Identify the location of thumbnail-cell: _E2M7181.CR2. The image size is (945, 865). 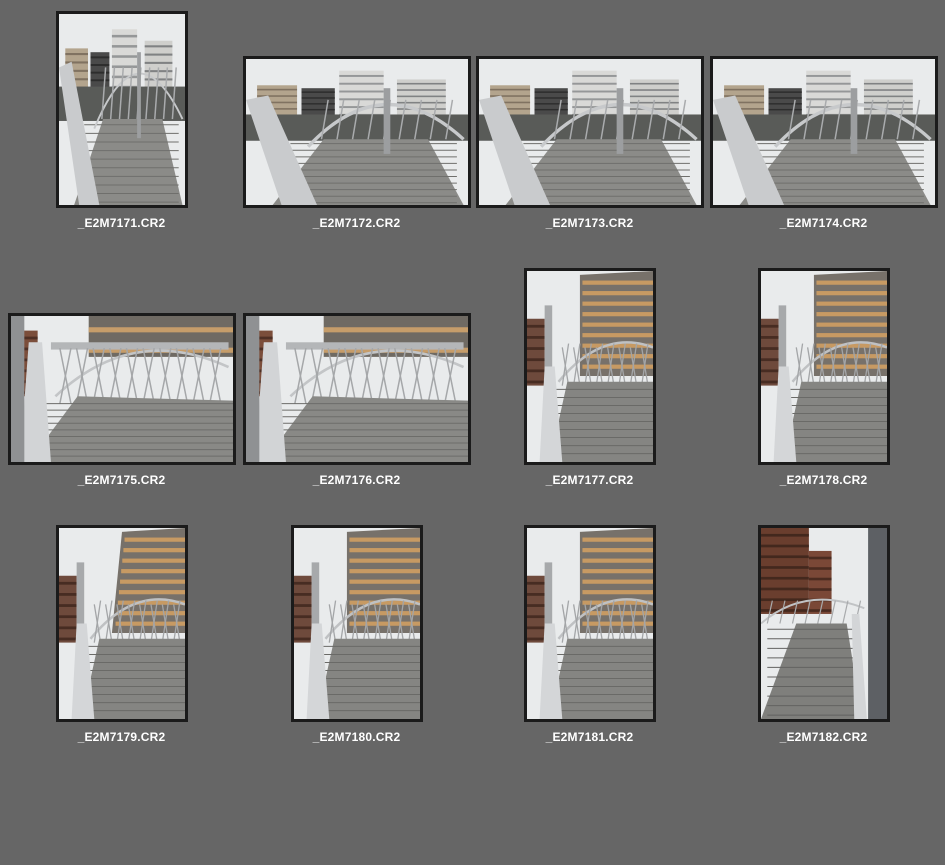
(589, 642).